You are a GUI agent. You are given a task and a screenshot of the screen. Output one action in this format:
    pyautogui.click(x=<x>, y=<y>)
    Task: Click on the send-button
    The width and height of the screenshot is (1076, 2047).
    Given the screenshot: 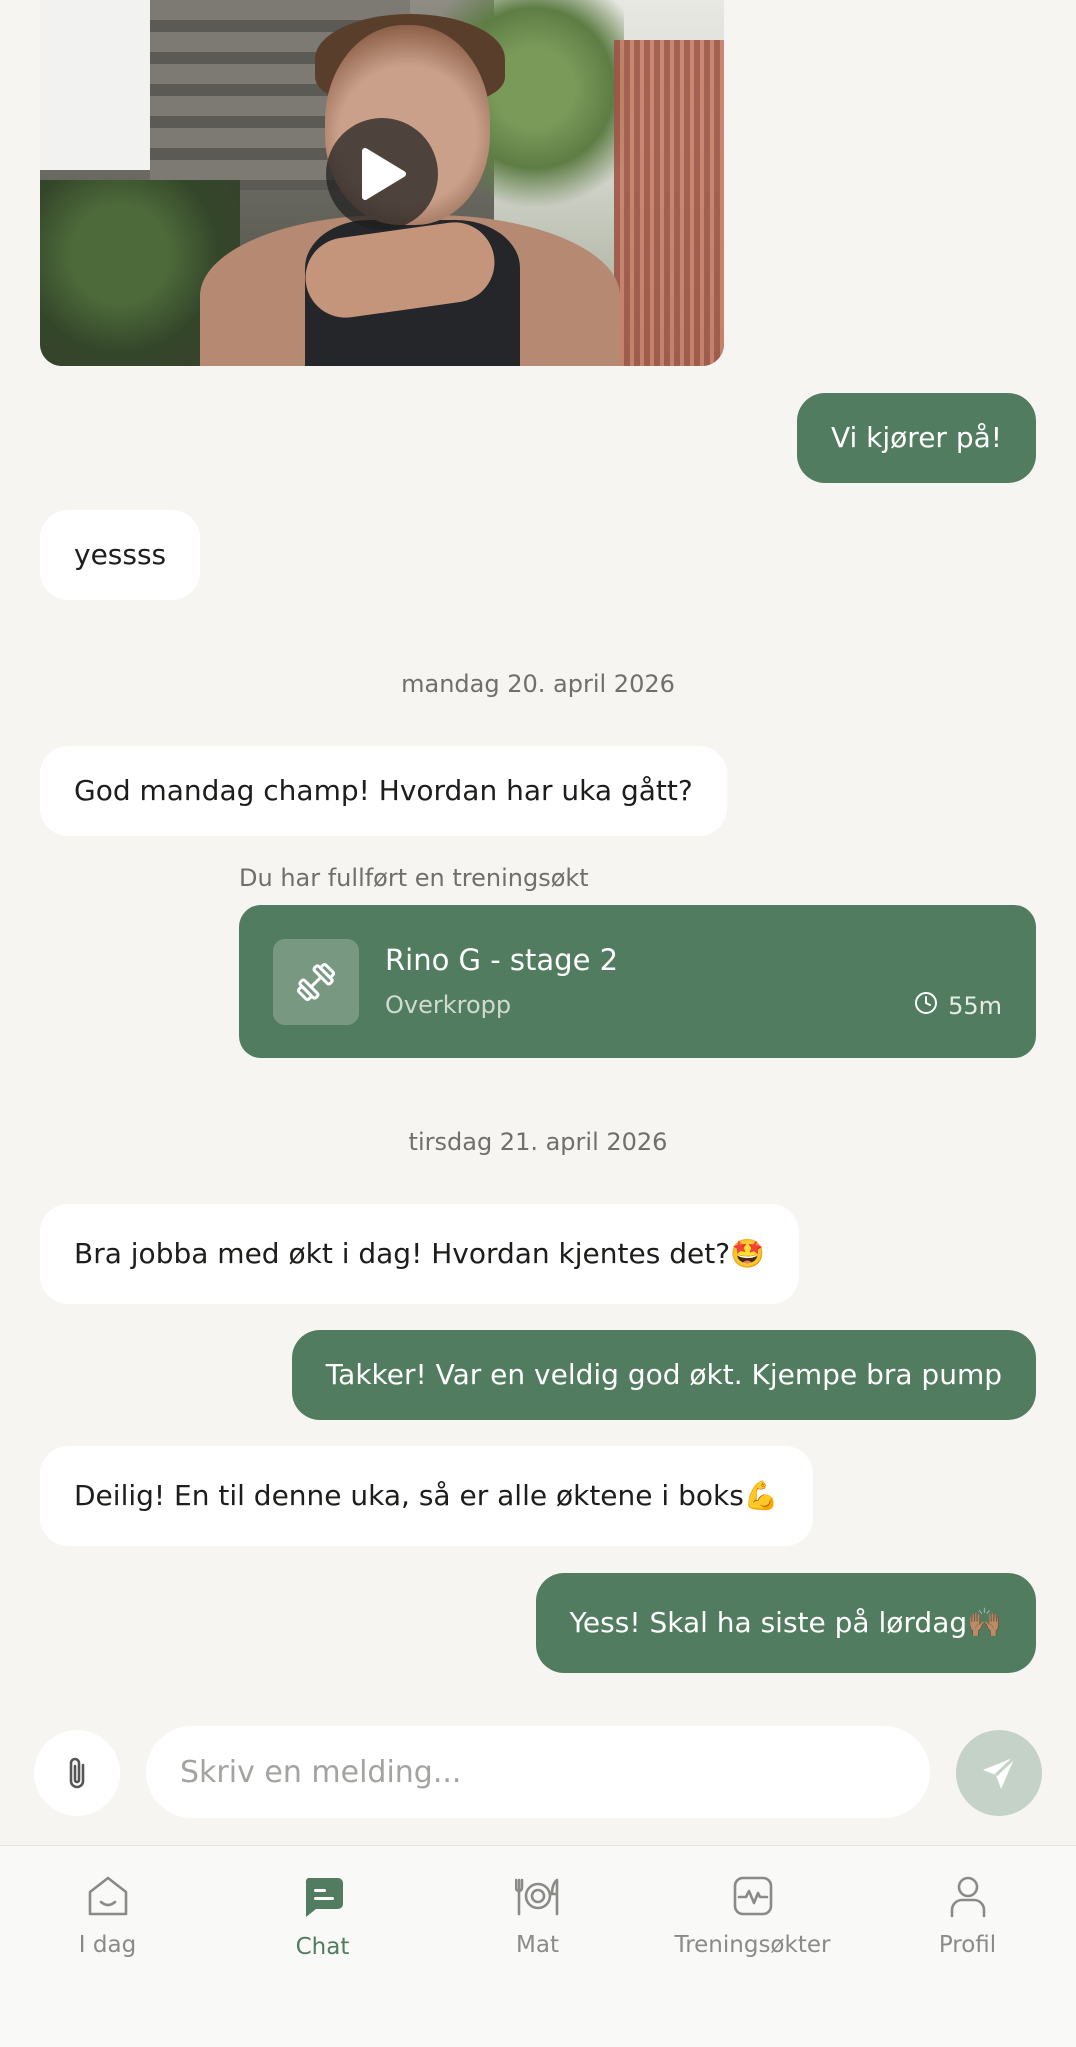 What is the action you would take?
    pyautogui.click(x=999, y=1773)
    